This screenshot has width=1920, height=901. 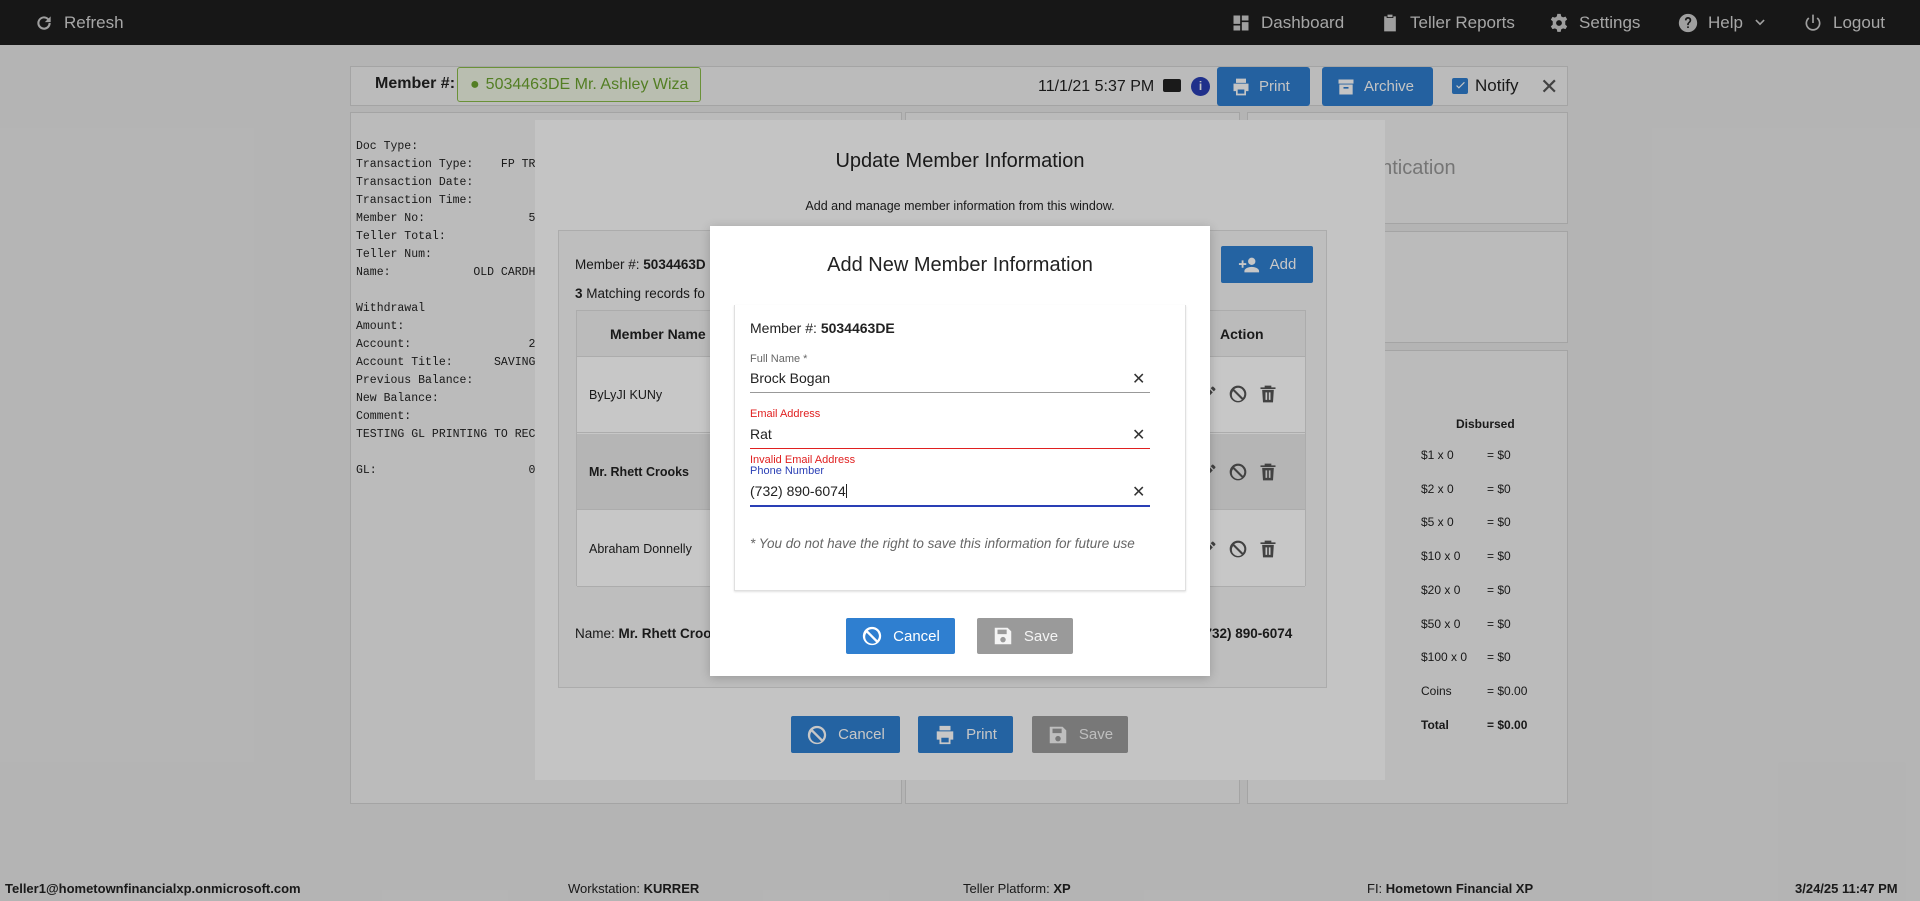 I want to click on full-name-input: Brock Bogan, so click(x=935, y=378).